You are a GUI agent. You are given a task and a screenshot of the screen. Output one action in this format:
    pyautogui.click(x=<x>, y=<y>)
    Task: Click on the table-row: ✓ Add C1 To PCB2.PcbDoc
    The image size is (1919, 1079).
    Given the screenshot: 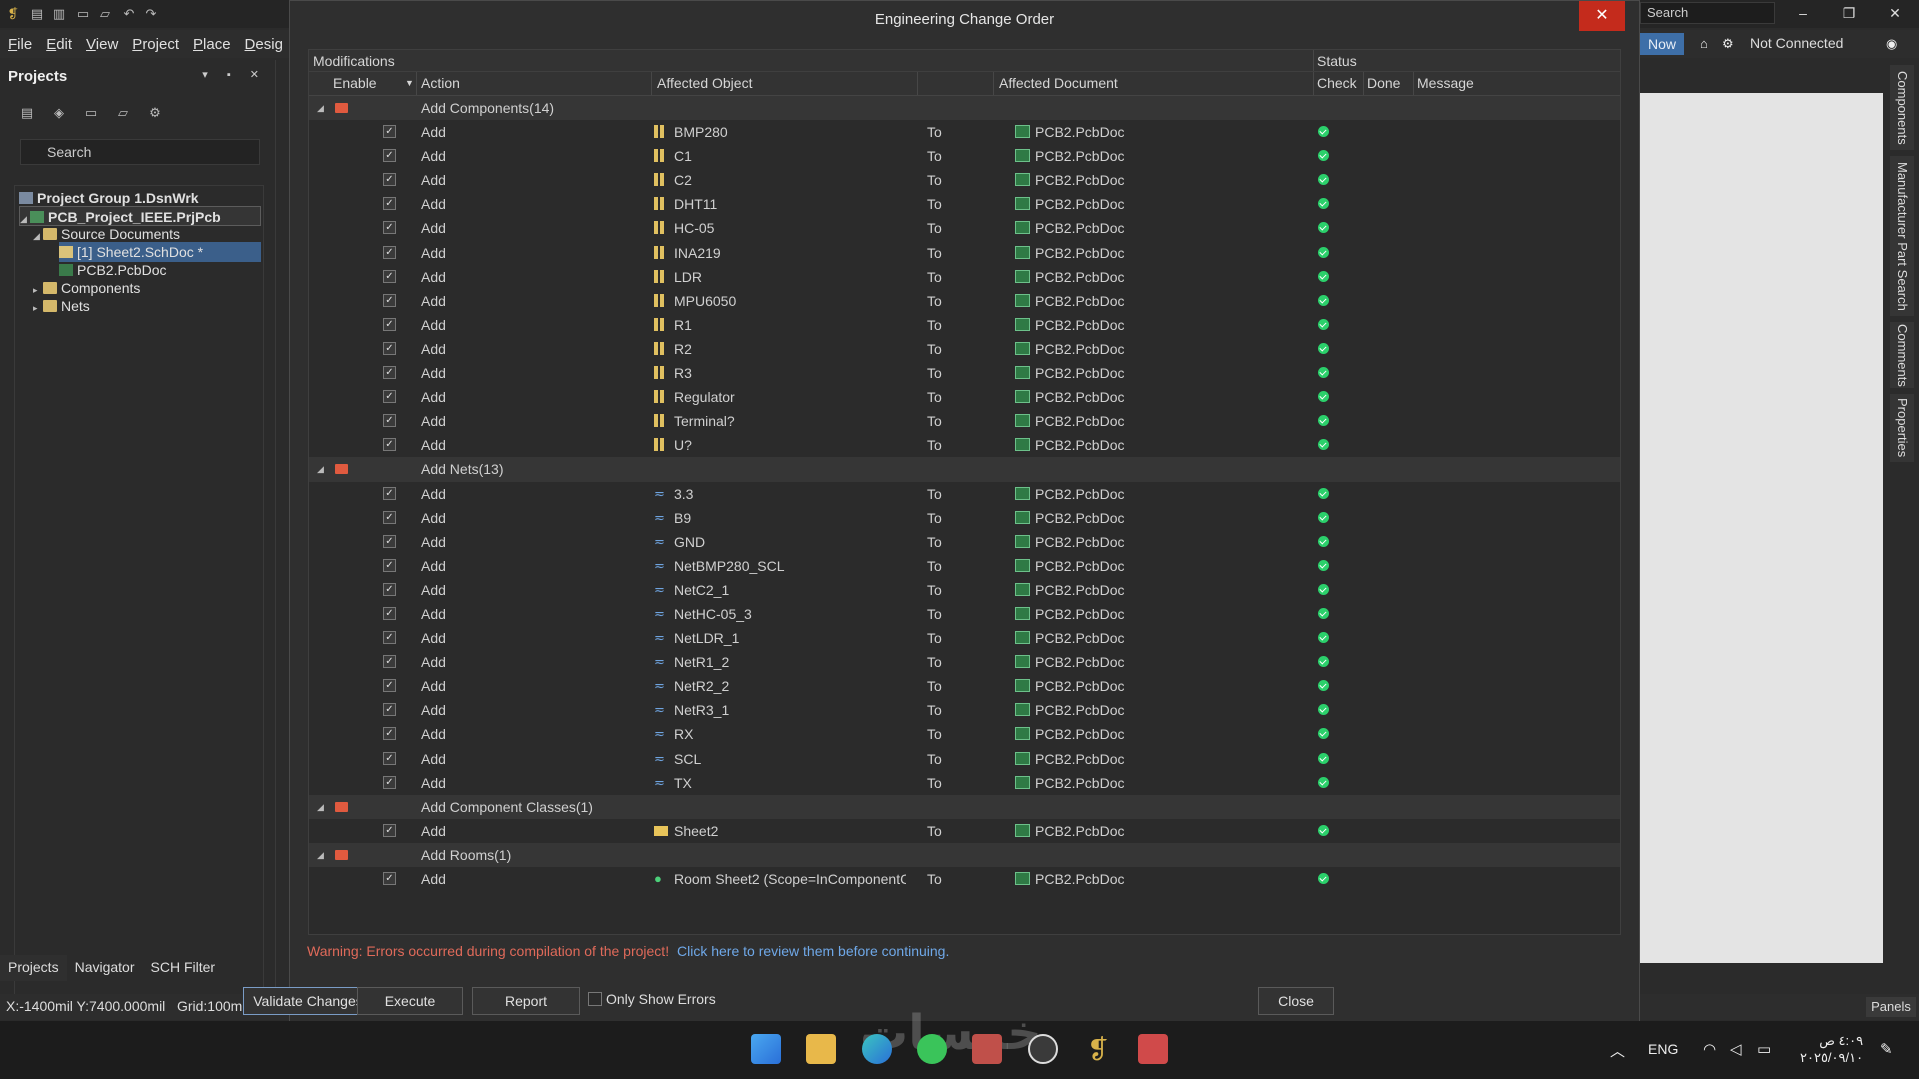 What is the action you would take?
    pyautogui.click(x=964, y=156)
    